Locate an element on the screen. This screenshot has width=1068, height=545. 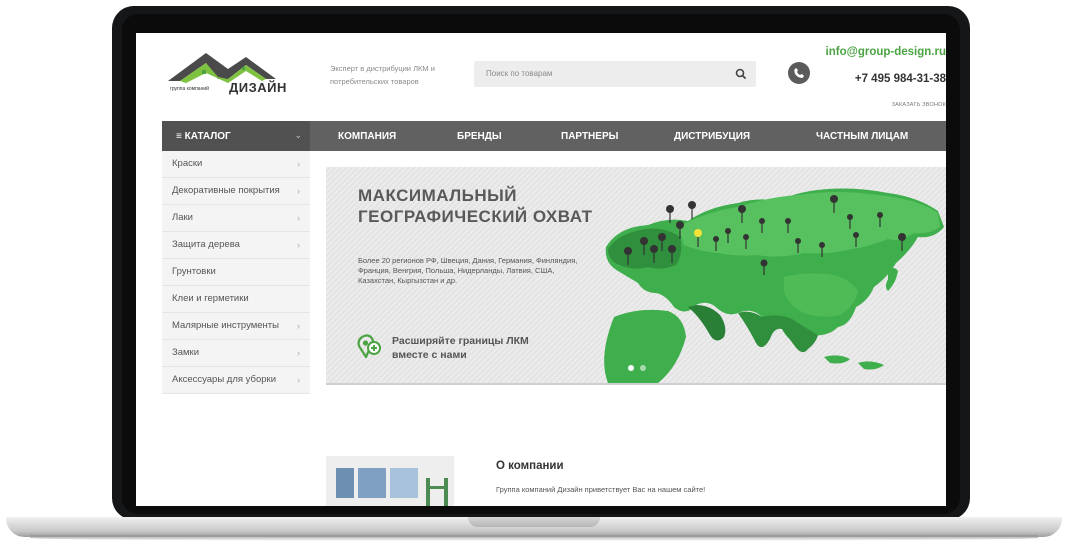
chevron-down-icon: ⌄ is located at coordinates (298, 135).